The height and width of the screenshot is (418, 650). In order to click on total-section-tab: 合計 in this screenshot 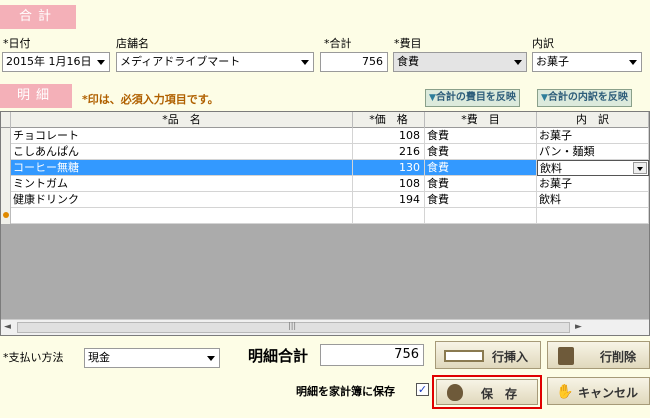, I will do `click(38, 17)`.